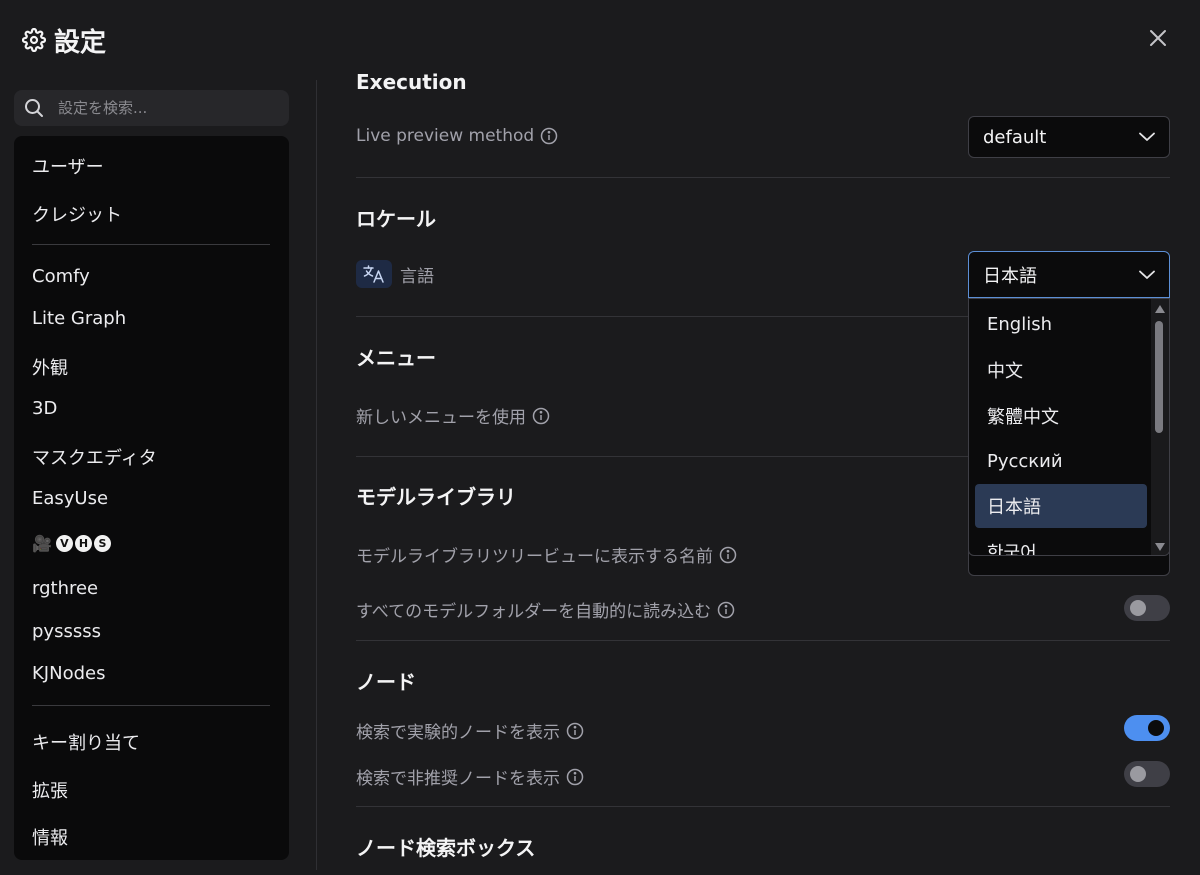  I want to click on sidebar-item-lite-graph: Lite Graph, so click(79, 318).